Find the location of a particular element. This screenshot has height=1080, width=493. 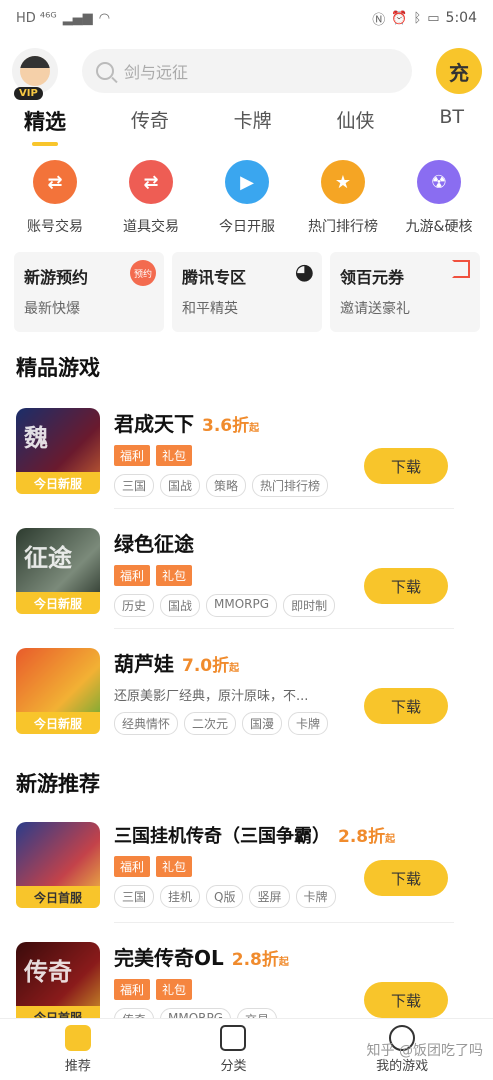

promo-new-game-reserve: 新游预约 最新快爆 预约 is located at coordinates (89, 292).